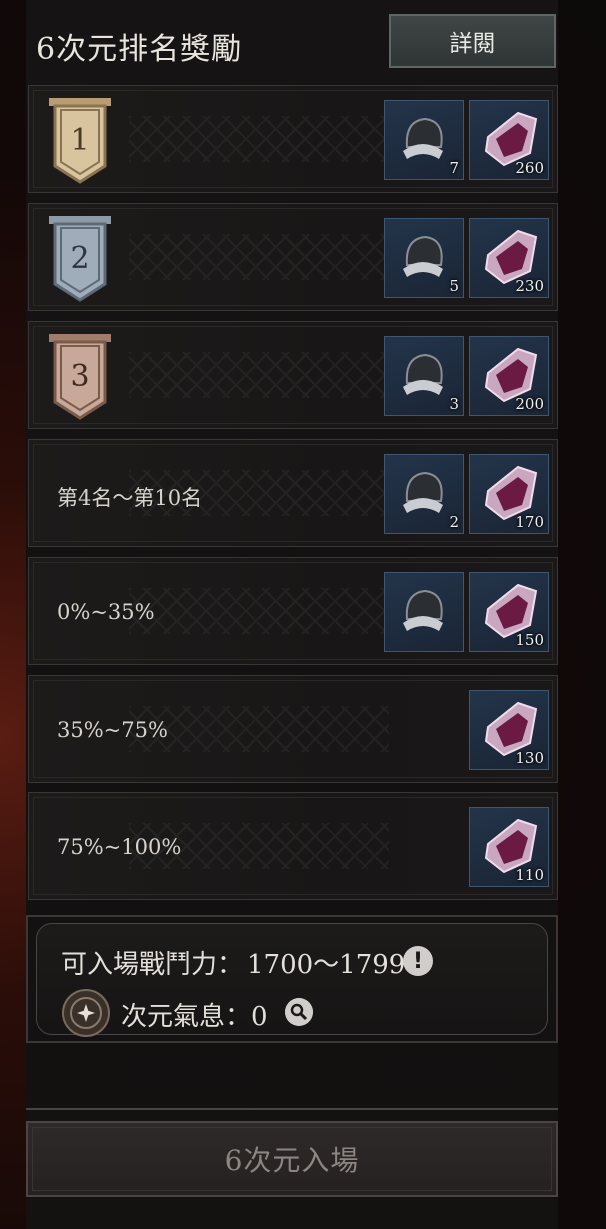 Image resolution: width=606 pixels, height=1229 pixels. I want to click on crystal-qty: 200, so click(529, 404).